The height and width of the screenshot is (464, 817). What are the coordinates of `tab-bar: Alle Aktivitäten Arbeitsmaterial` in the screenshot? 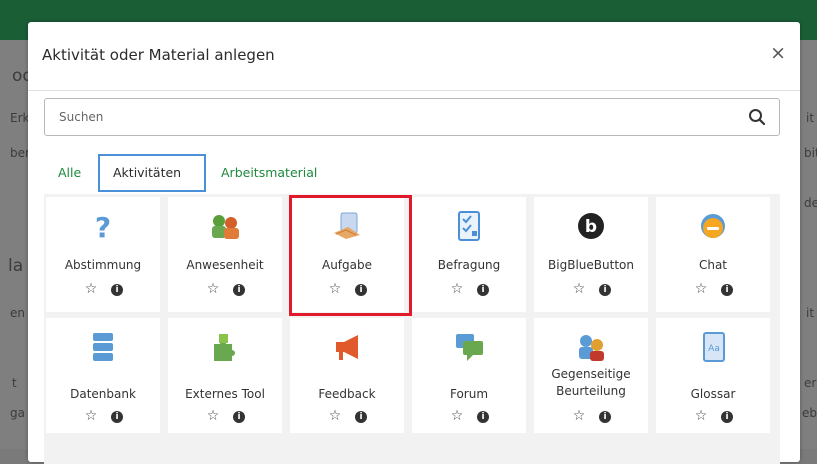 It's located at (412, 172).